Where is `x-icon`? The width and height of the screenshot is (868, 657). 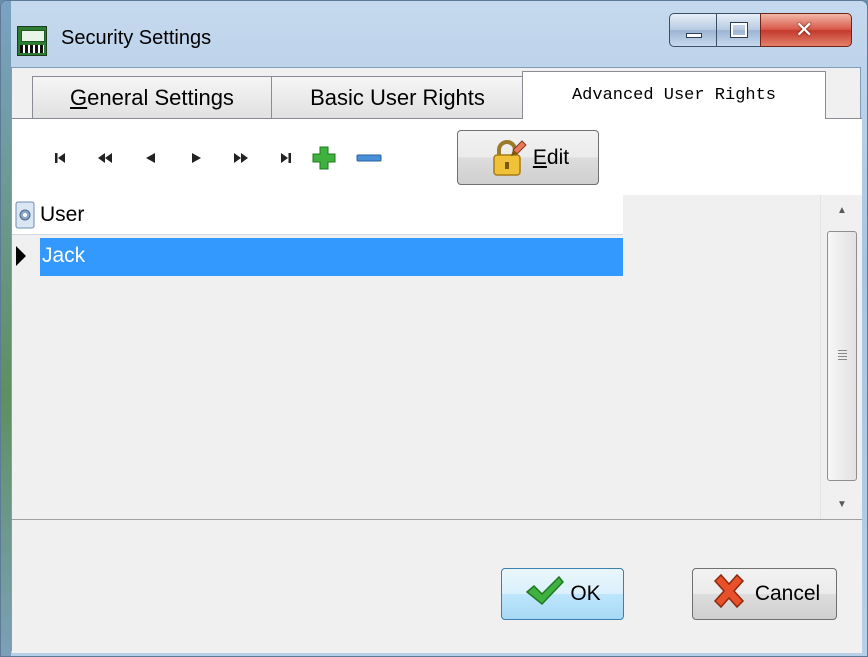
x-icon is located at coordinates (729, 594).